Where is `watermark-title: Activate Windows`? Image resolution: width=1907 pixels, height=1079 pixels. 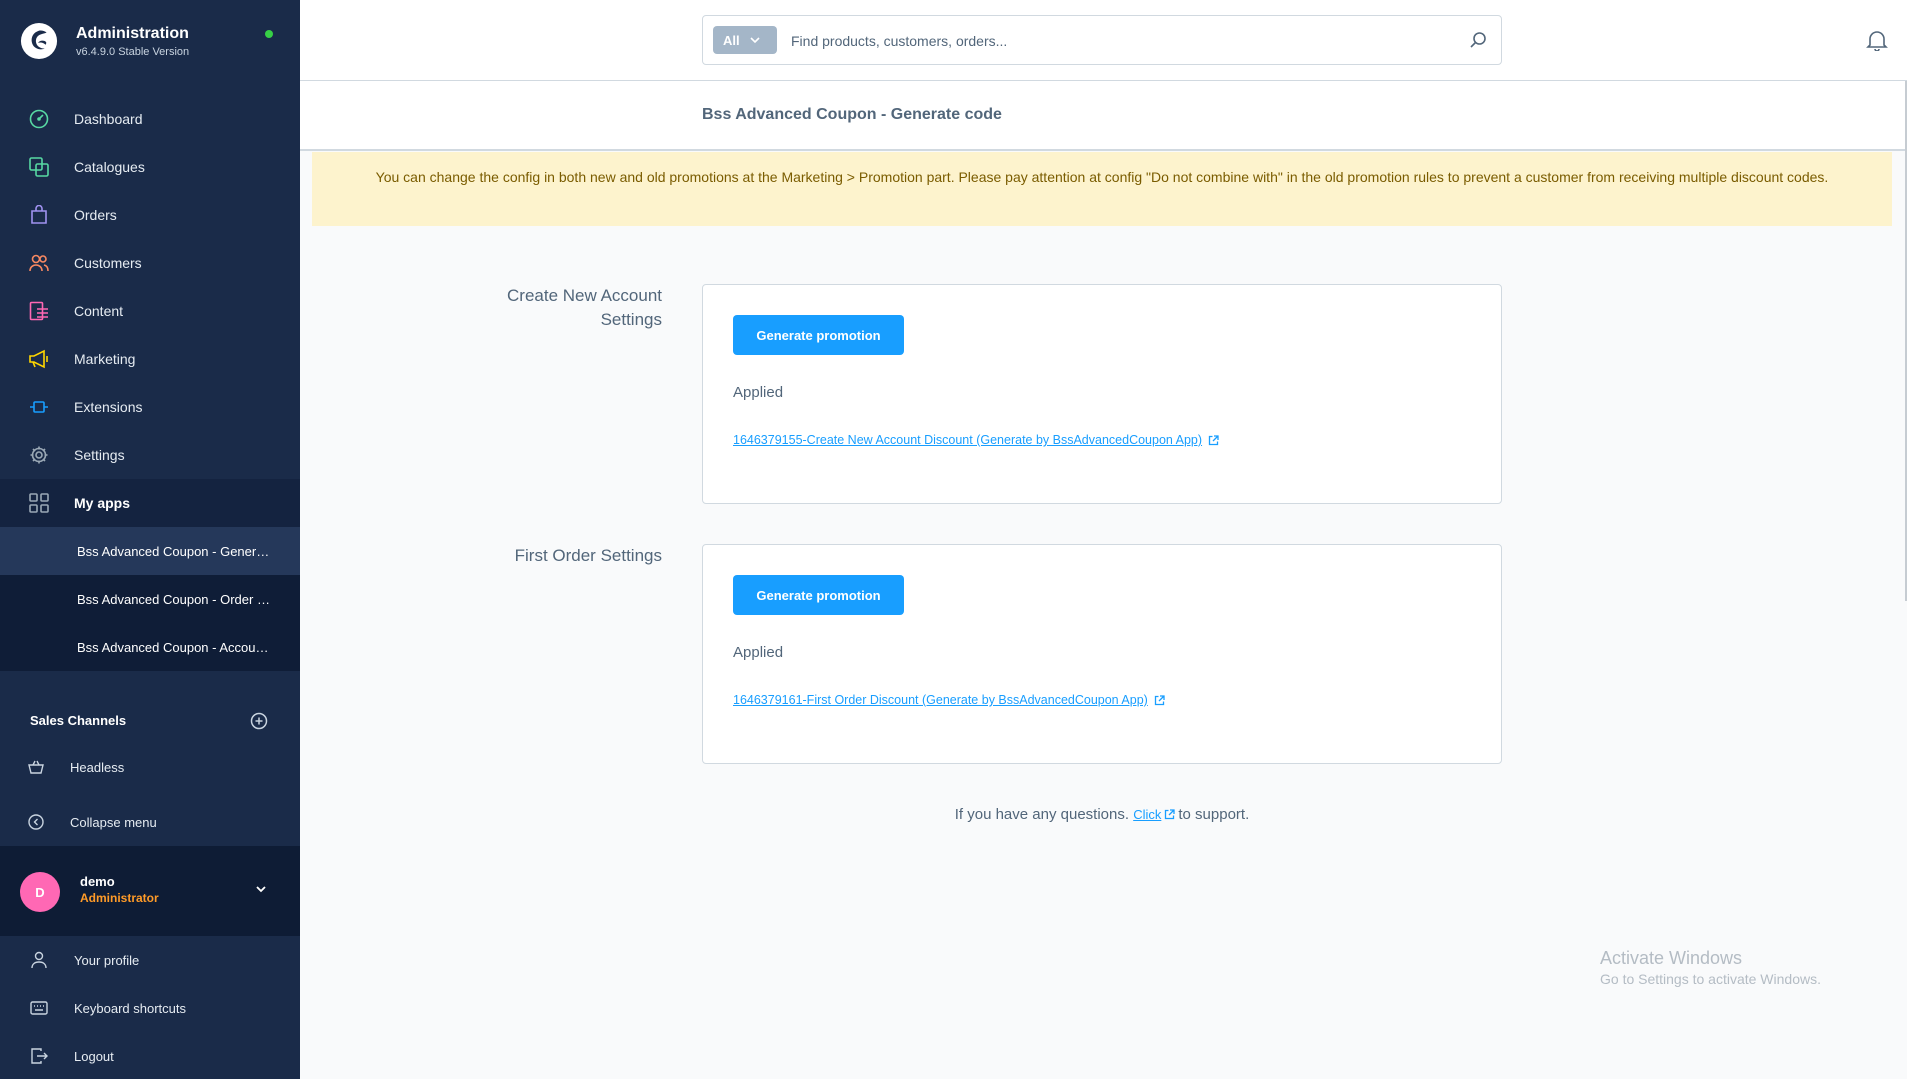 watermark-title: Activate Windows is located at coordinates (1671, 958).